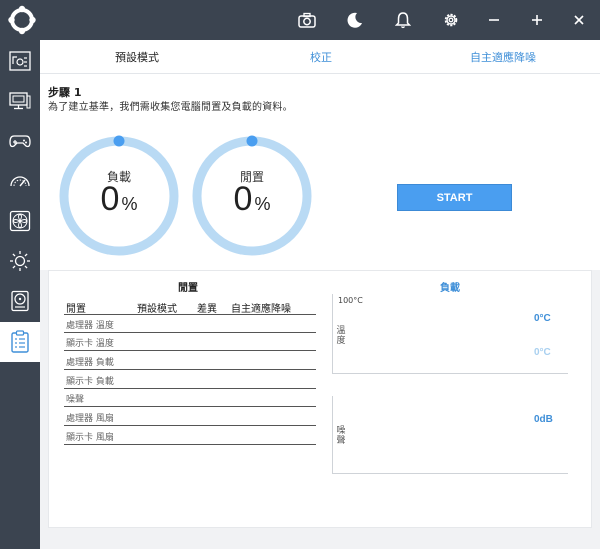 This screenshot has width=600, height=549. Describe the element at coordinates (543, 419) in the screenshot. I see `noise-reading: 0dB` at that location.